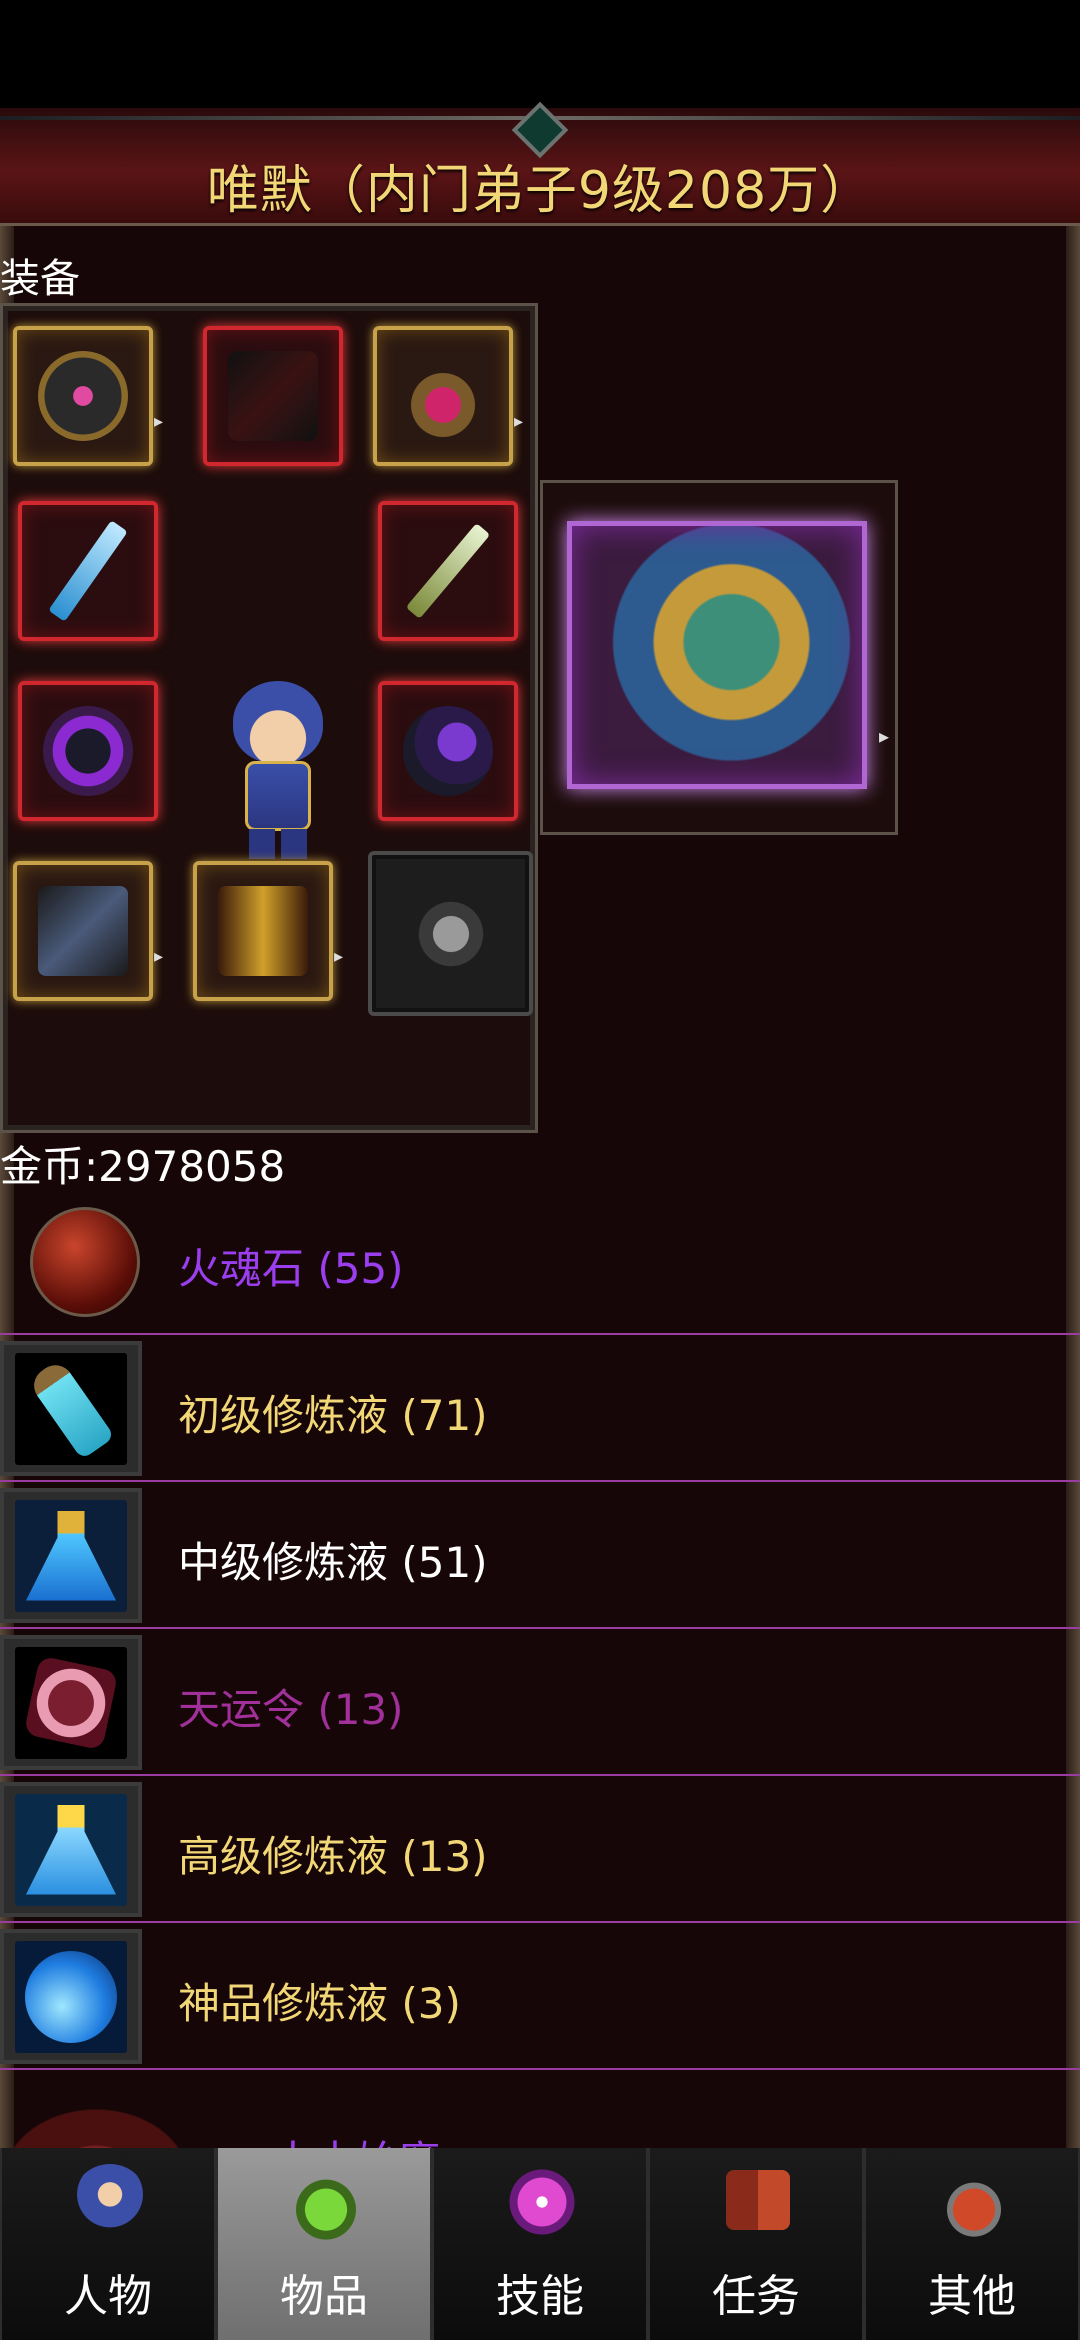 The image size is (1080, 2340). What do you see at coordinates (85, 1261) in the screenshot?
I see `fire-soul-stone-icon` at bounding box center [85, 1261].